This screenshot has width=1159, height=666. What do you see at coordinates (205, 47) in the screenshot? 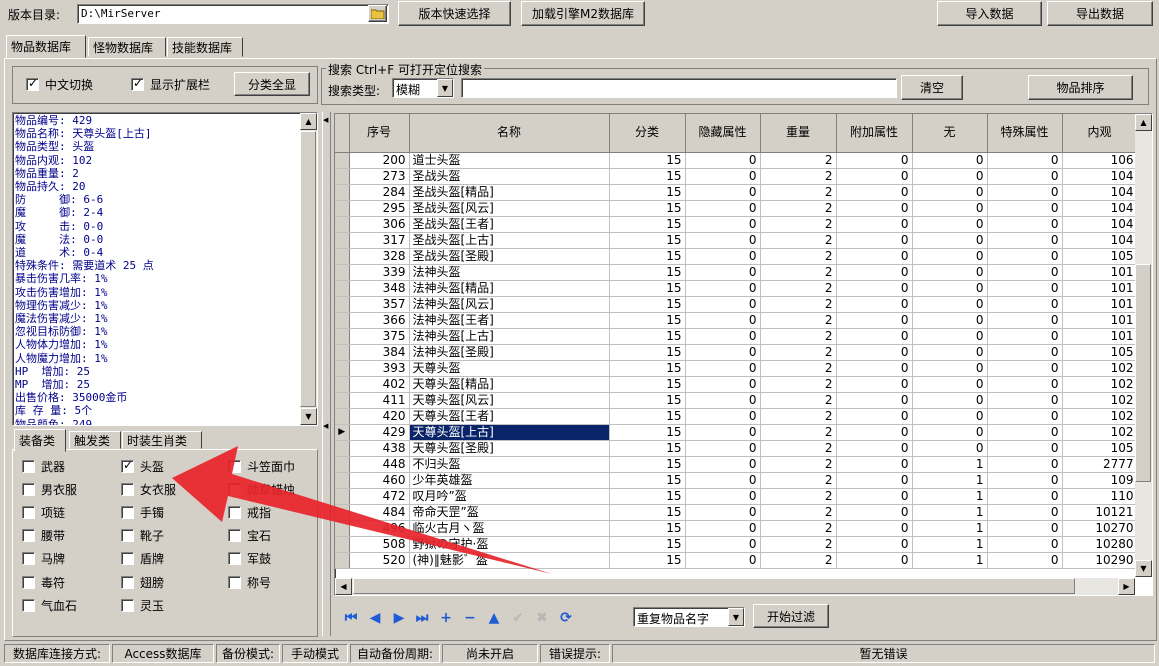
I see `tab-skills: 技能数据库` at bounding box center [205, 47].